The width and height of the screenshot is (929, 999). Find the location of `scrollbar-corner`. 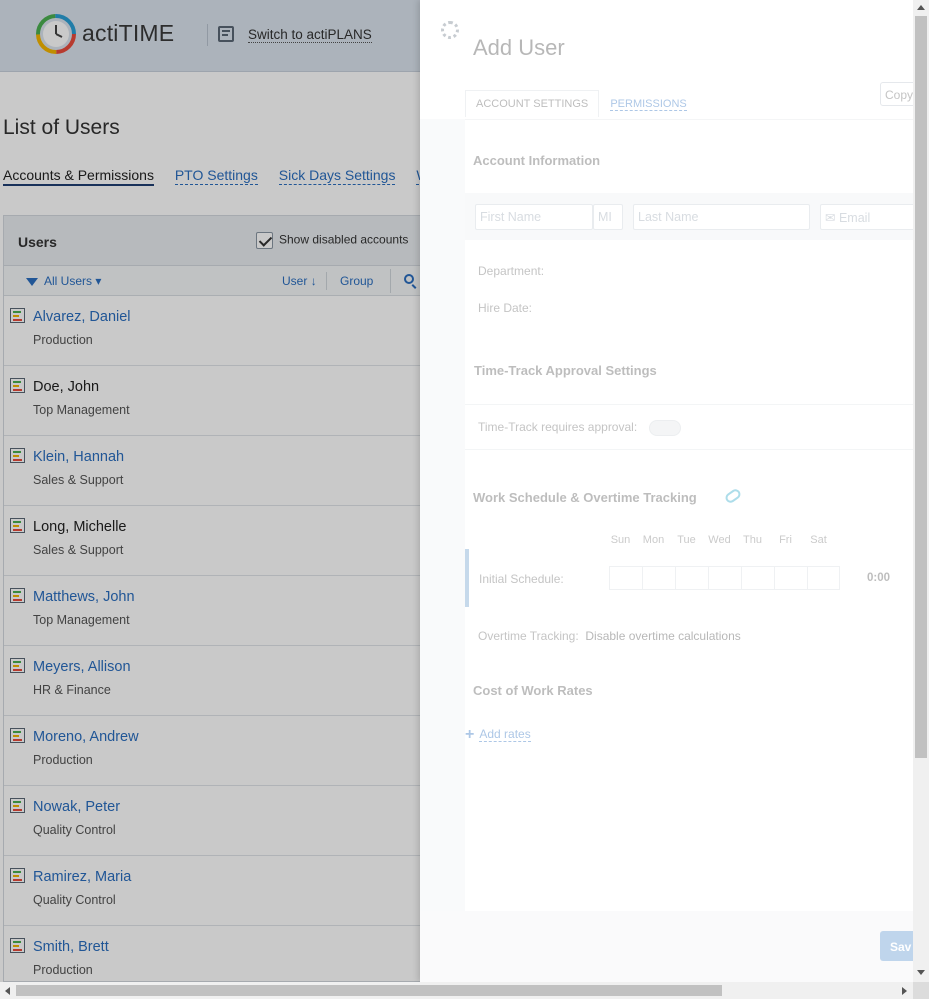

scrollbar-corner is located at coordinates (921, 990).